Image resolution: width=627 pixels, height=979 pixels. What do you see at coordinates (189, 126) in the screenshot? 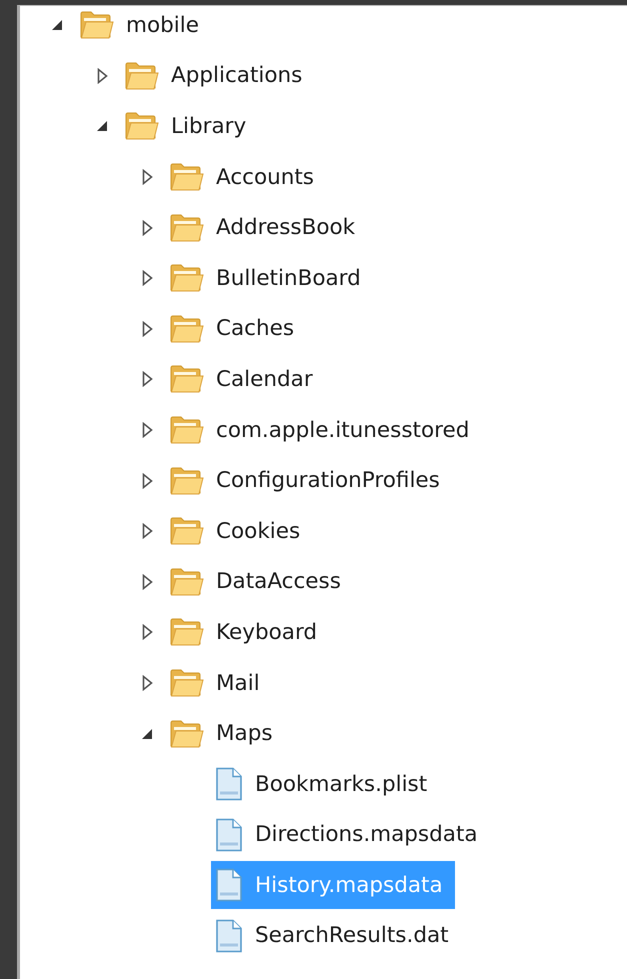
I see `tree-item: Library` at bounding box center [189, 126].